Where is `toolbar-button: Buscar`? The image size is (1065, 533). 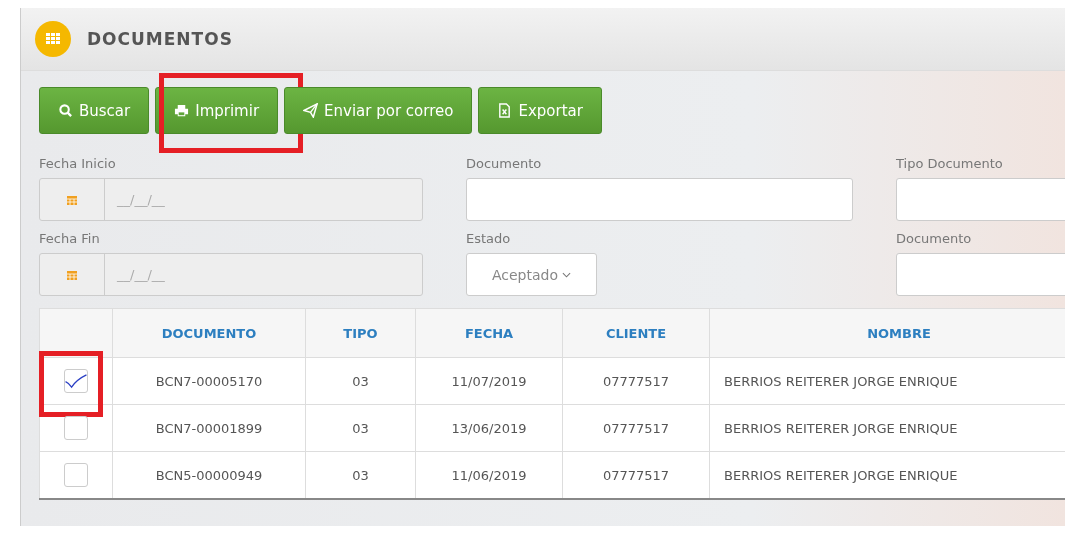 toolbar-button: Buscar is located at coordinates (94, 110).